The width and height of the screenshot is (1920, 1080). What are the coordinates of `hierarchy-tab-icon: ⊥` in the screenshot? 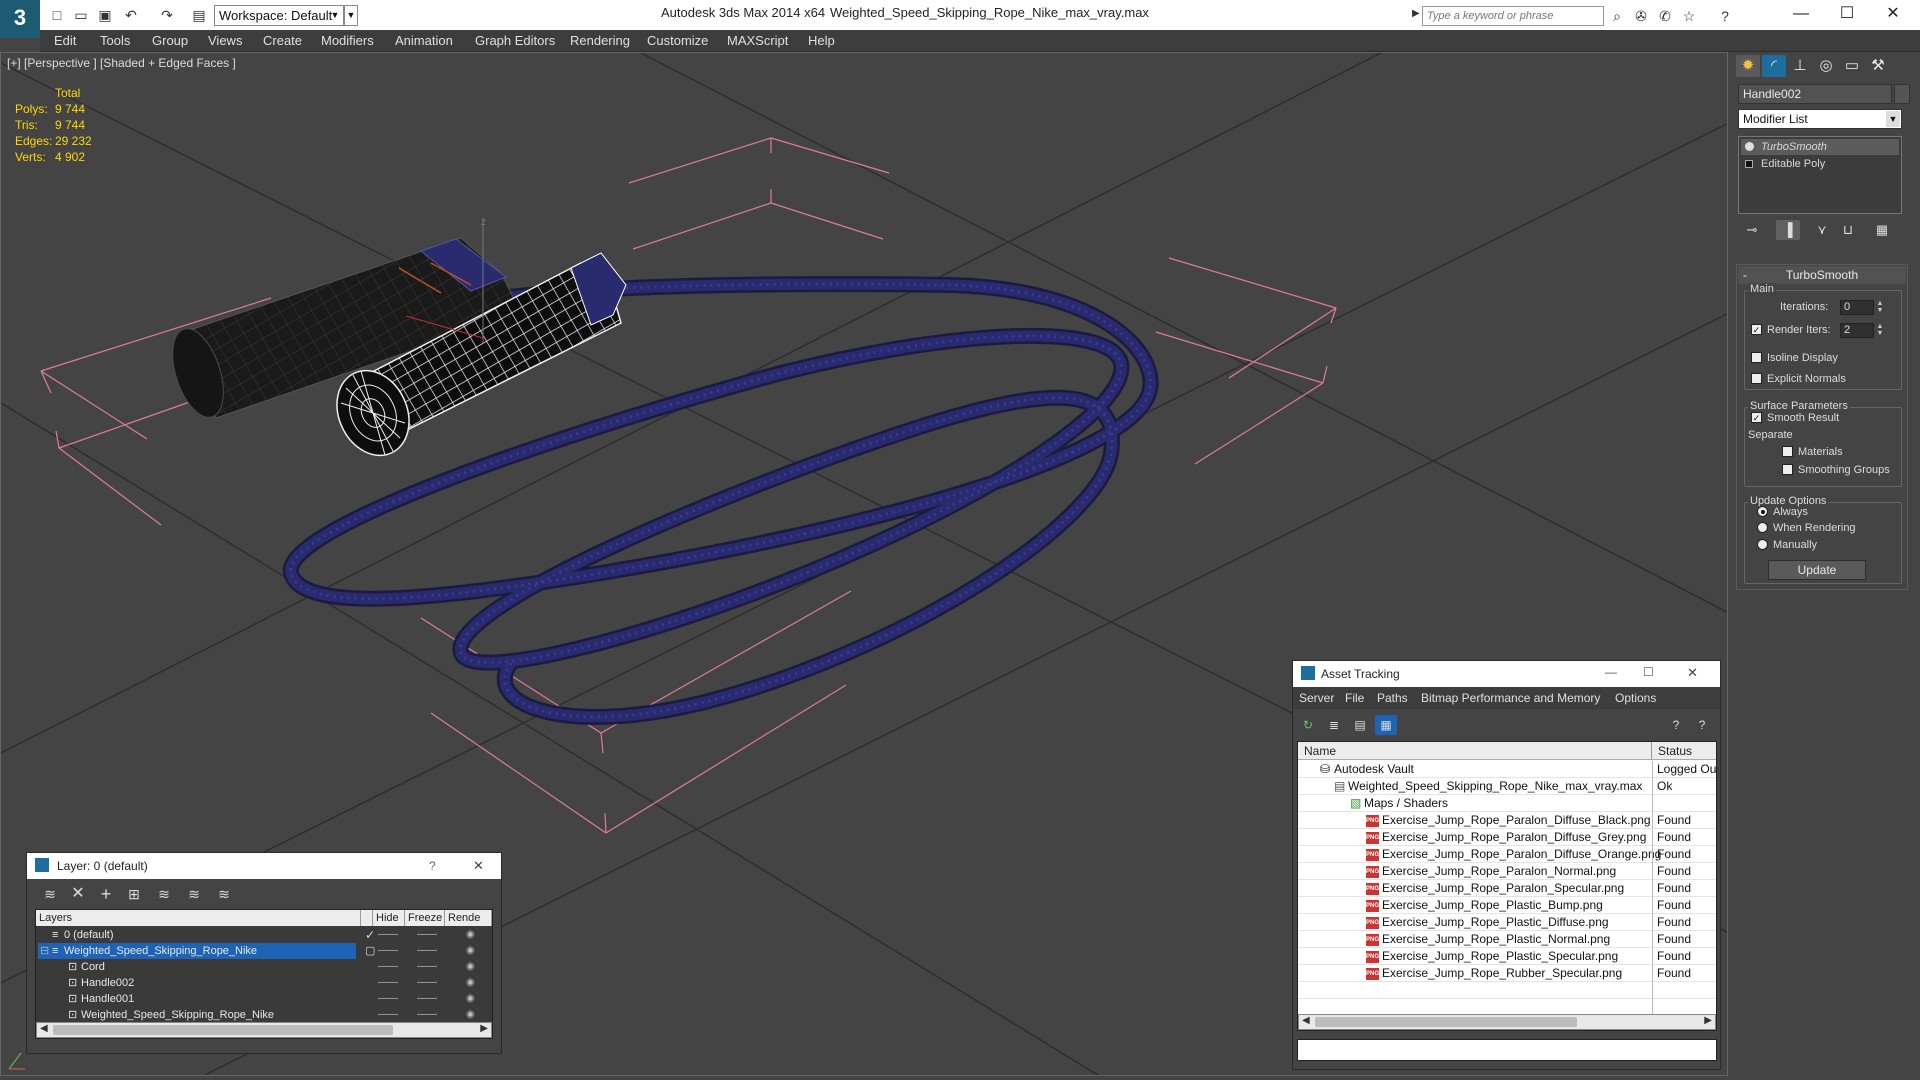 It's located at (1800, 66).